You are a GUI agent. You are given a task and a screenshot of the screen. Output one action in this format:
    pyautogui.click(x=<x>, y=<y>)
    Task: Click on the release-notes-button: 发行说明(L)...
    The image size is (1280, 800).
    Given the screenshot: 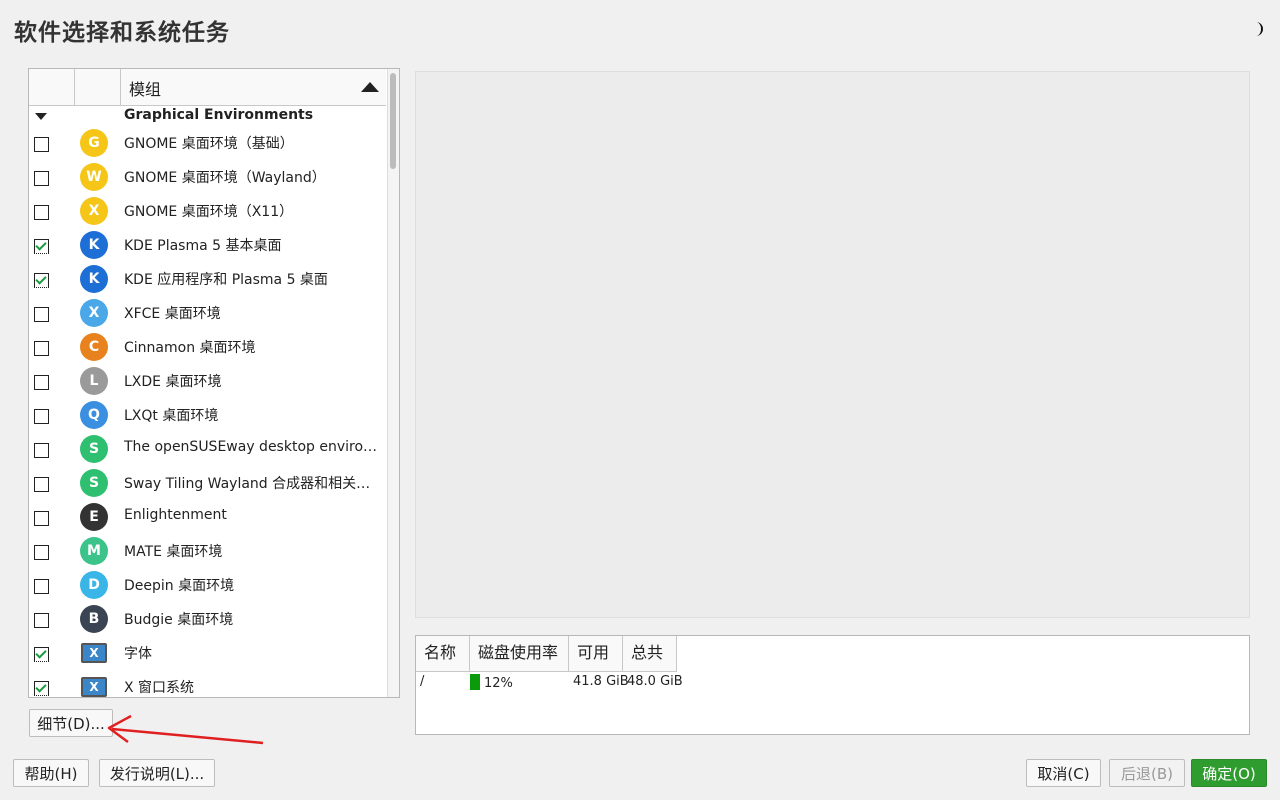 What is the action you would take?
    pyautogui.click(x=157, y=773)
    